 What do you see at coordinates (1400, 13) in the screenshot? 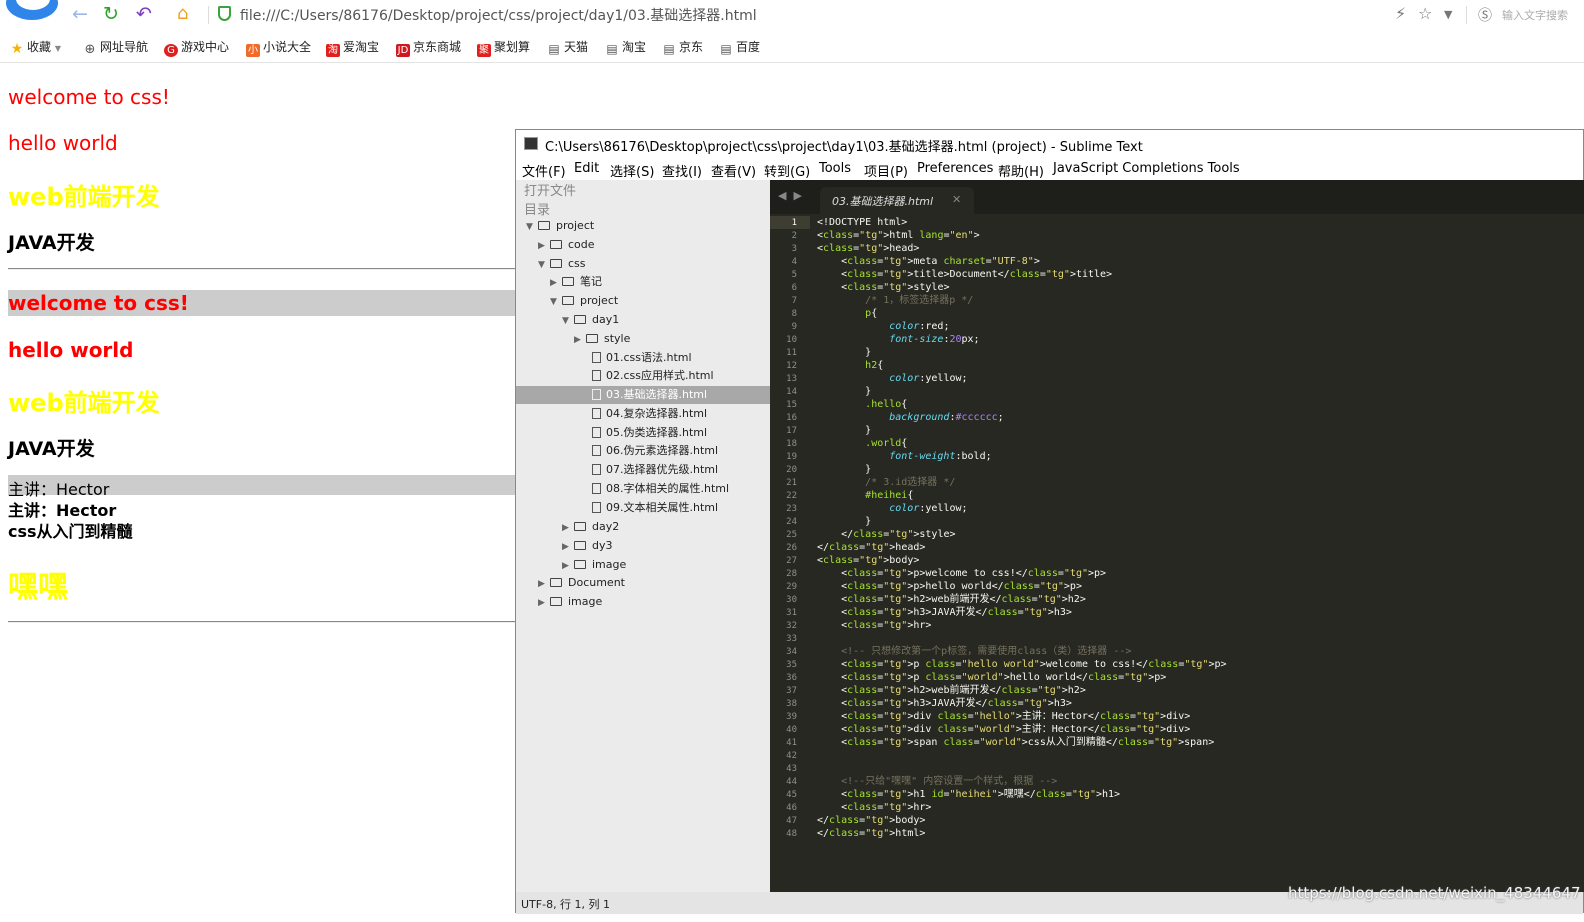
I see `lightning-icon: ⚡` at bounding box center [1400, 13].